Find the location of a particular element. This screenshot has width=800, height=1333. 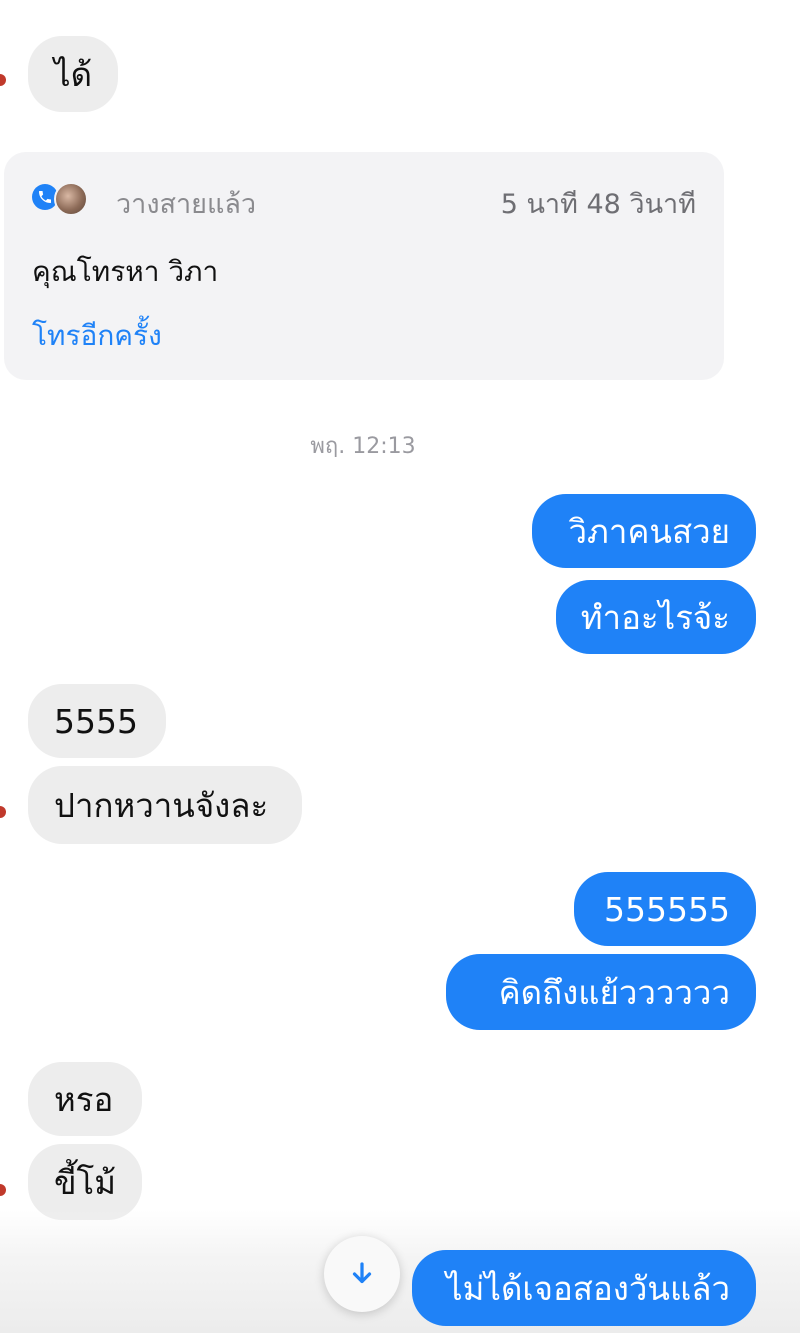

avatar is located at coordinates (71, 199).